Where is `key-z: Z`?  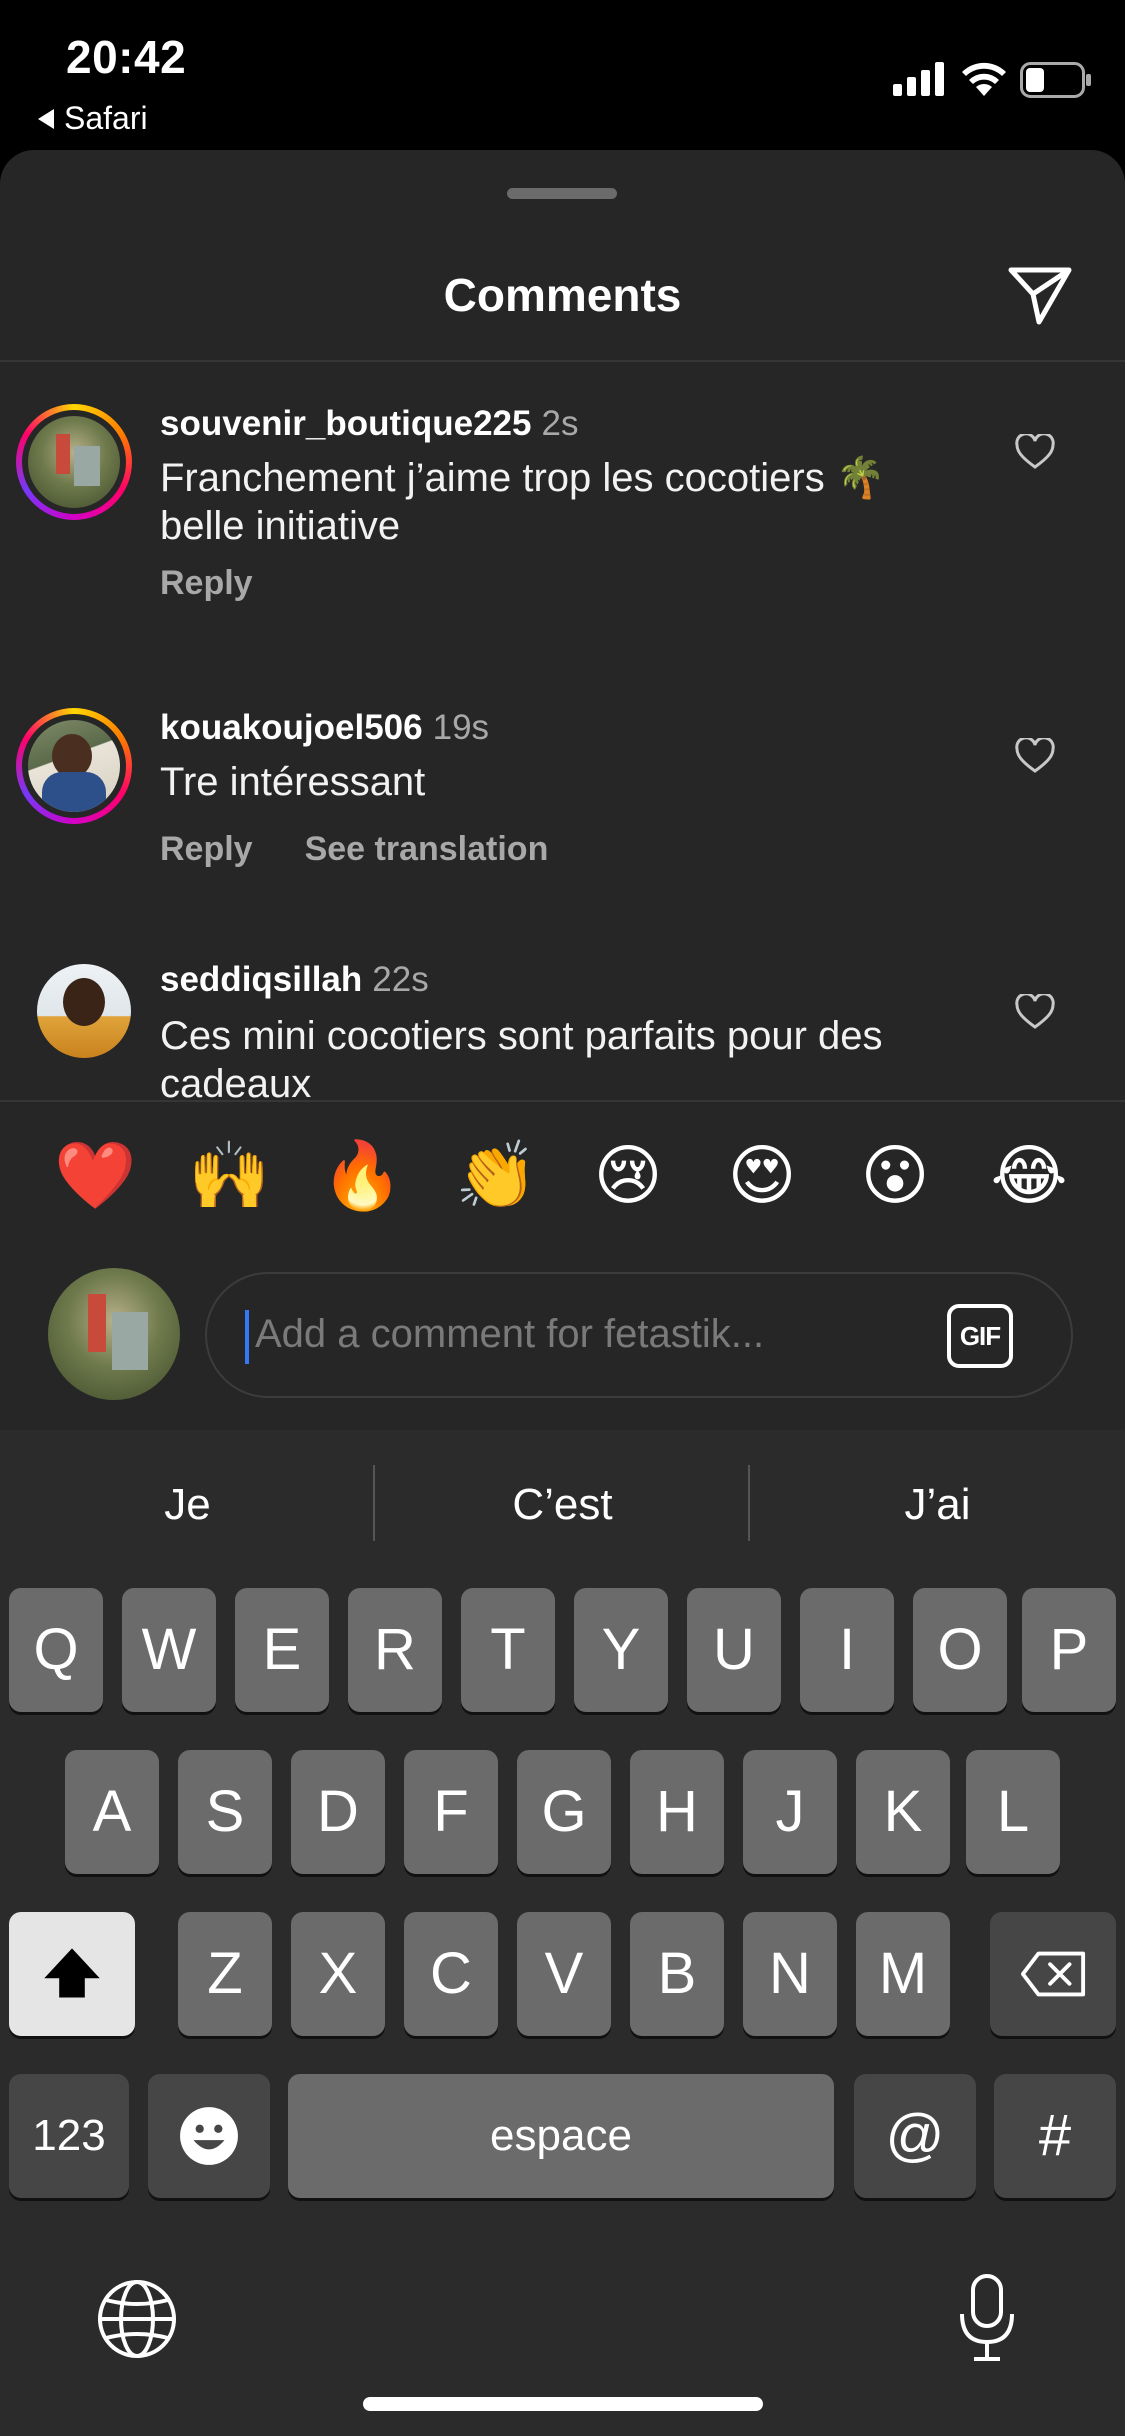
key-z: Z is located at coordinates (225, 1974).